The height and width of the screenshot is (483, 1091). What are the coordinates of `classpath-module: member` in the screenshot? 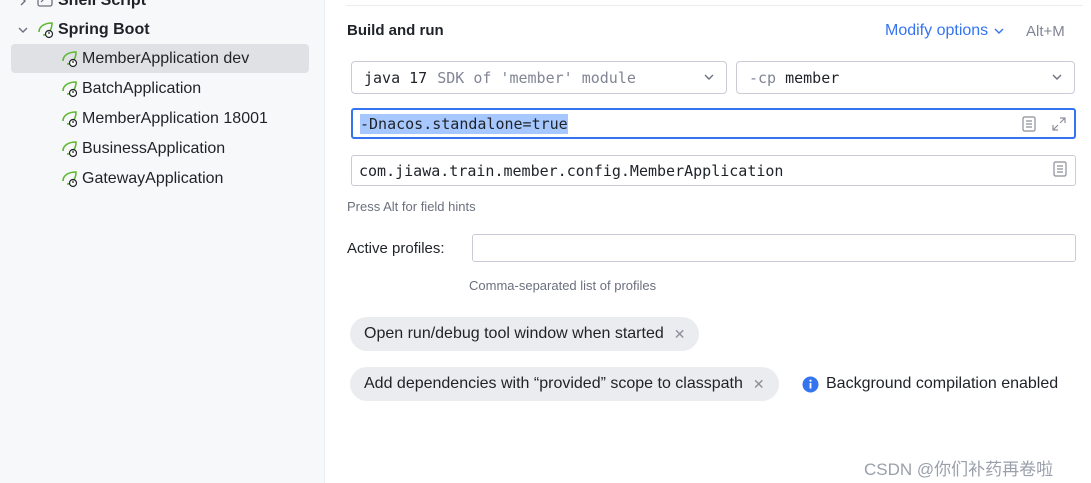 It's located at (812, 77).